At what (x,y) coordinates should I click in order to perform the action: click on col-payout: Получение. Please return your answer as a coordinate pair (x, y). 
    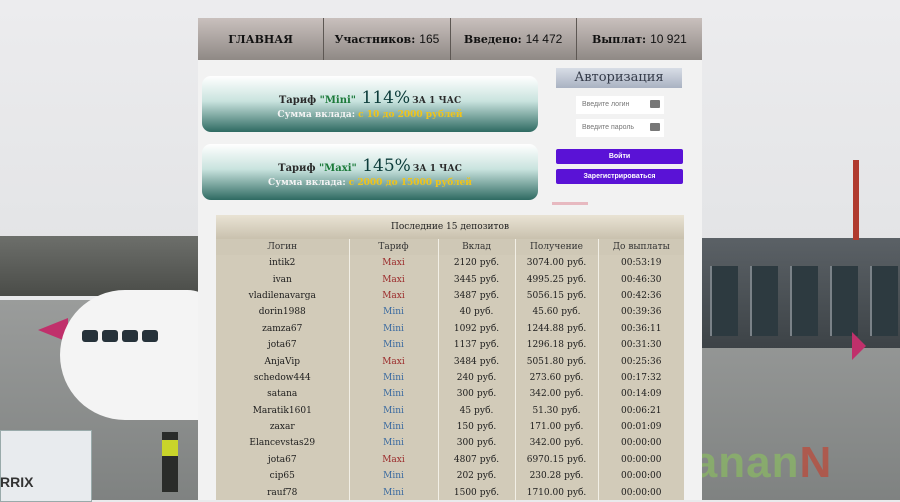
    Looking at the image, I should click on (557, 247).